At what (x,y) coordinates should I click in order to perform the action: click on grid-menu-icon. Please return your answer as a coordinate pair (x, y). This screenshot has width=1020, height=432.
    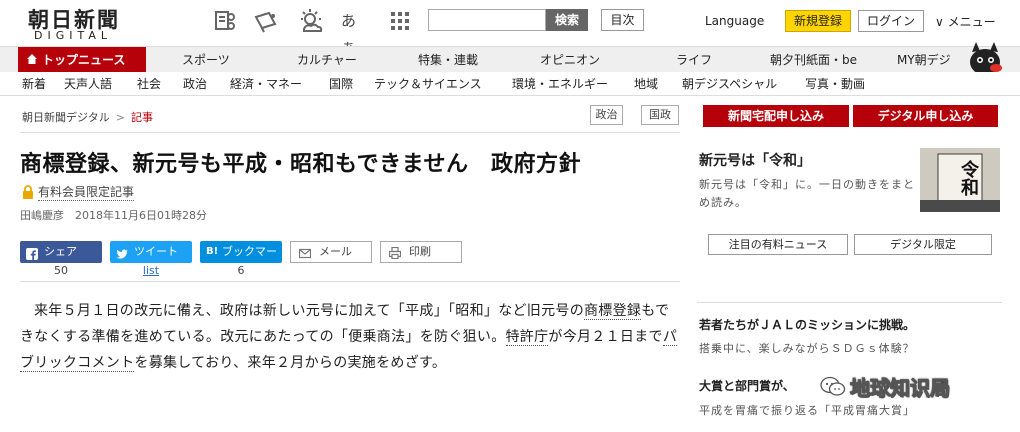
    Looking at the image, I should click on (400, 21).